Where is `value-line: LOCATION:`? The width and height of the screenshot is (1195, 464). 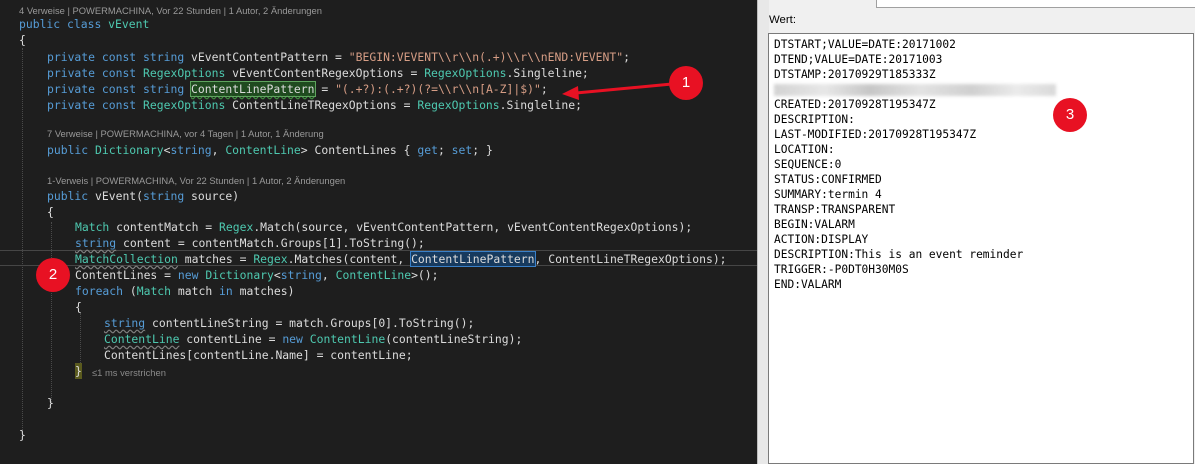
value-line: LOCATION: is located at coordinates (804, 149).